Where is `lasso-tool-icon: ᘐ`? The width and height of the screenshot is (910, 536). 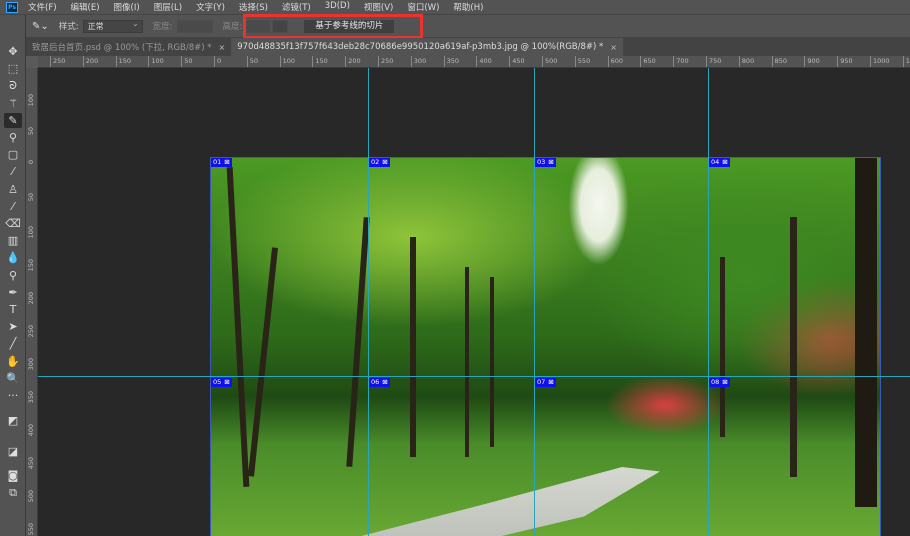
lasso-tool-icon: ᘐ is located at coordinates (13, 85).